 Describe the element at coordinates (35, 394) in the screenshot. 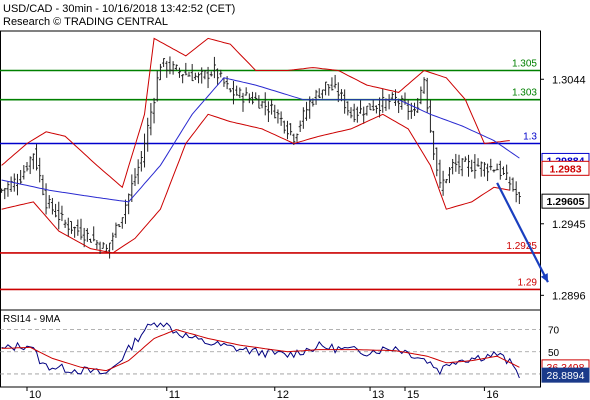

I see `x-tick-label: 10` at that location.